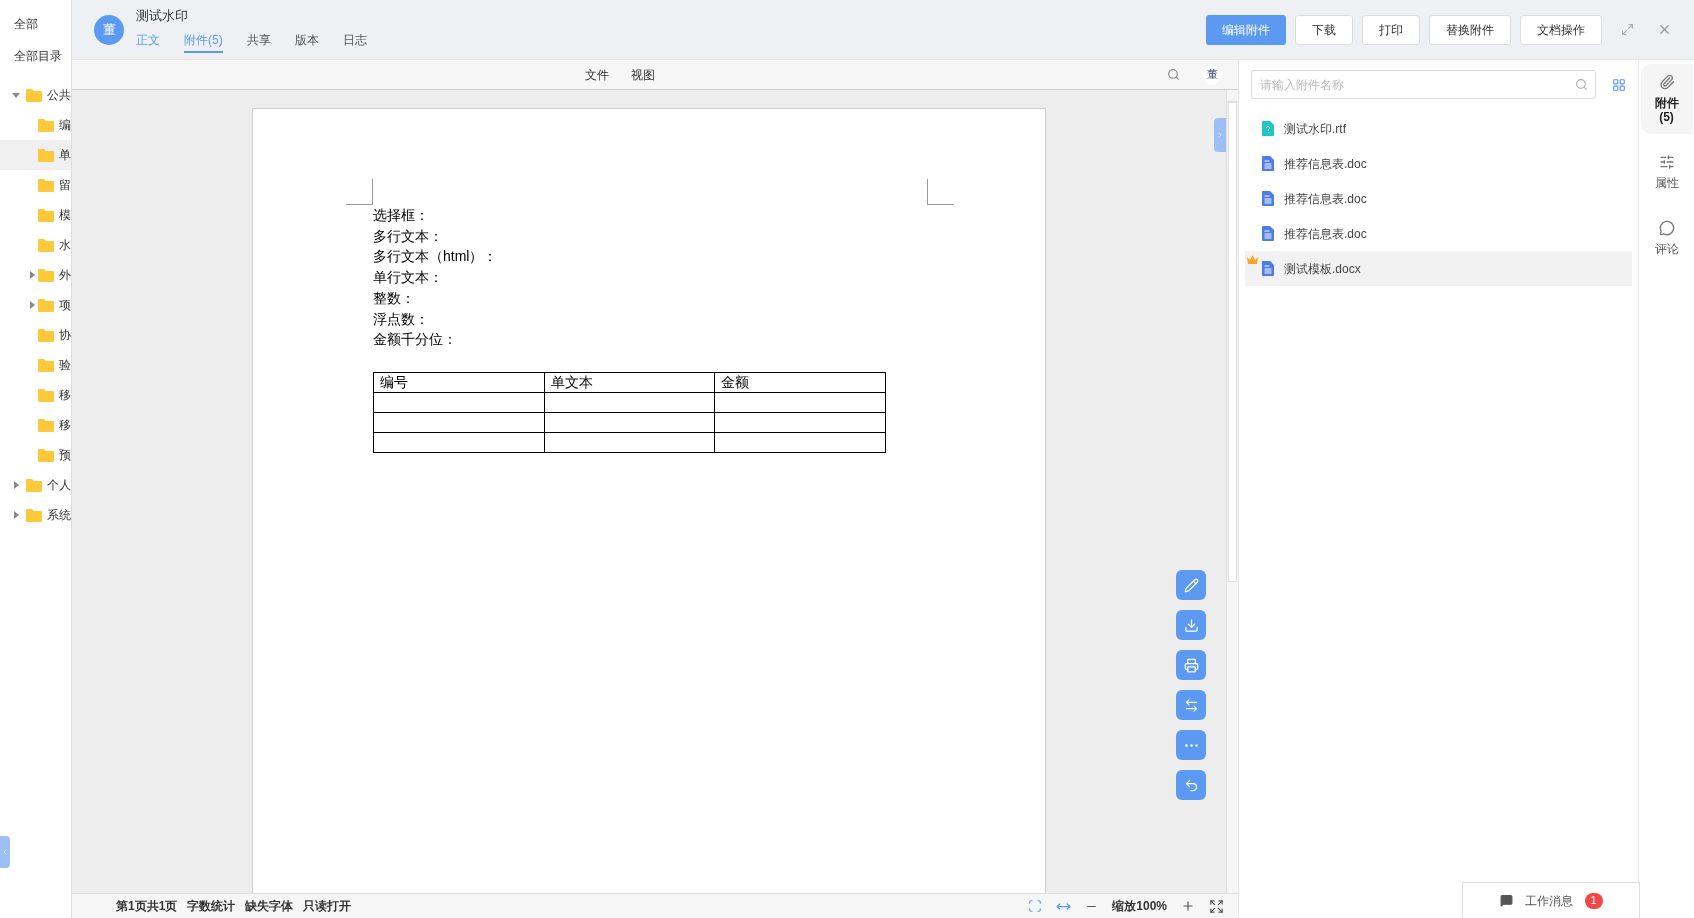 This screenshot has width=1694, height=918. I want to click on undo-icon, so click(1191, 785).